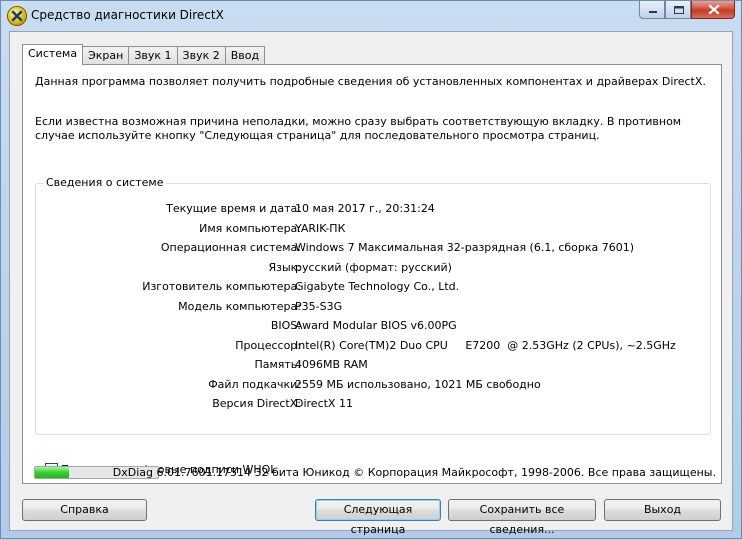 The height and width of the screenshot is (540, 742). I want to click on tab-input: Ввод, so click(245, 55).